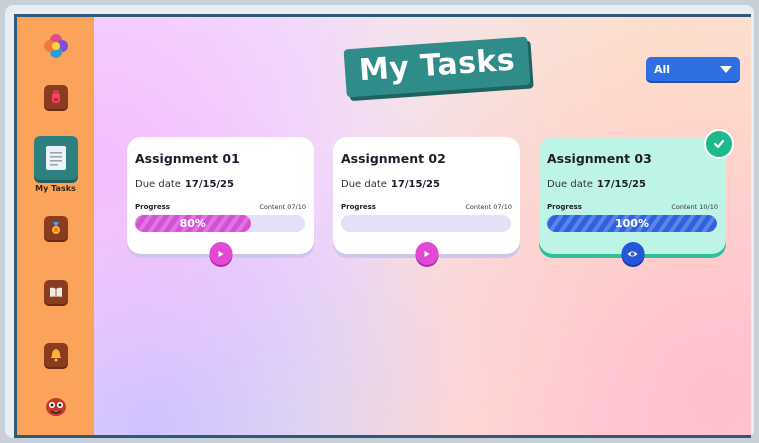  I want to click on task-title: Assignment 02, so click(393, 158).